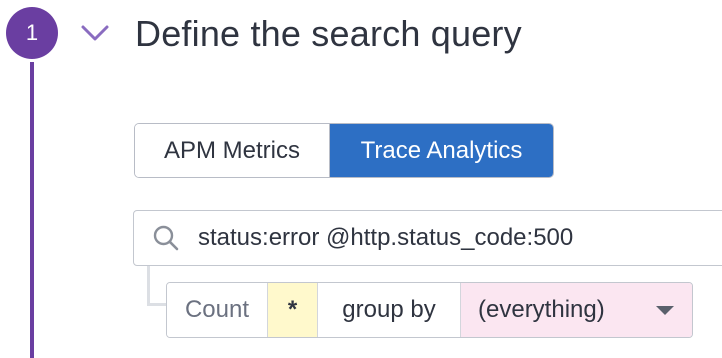  What do you see at coordinates (166, 238) in the screenshot?
I see `search-icon` at bounding box center [166, 238].